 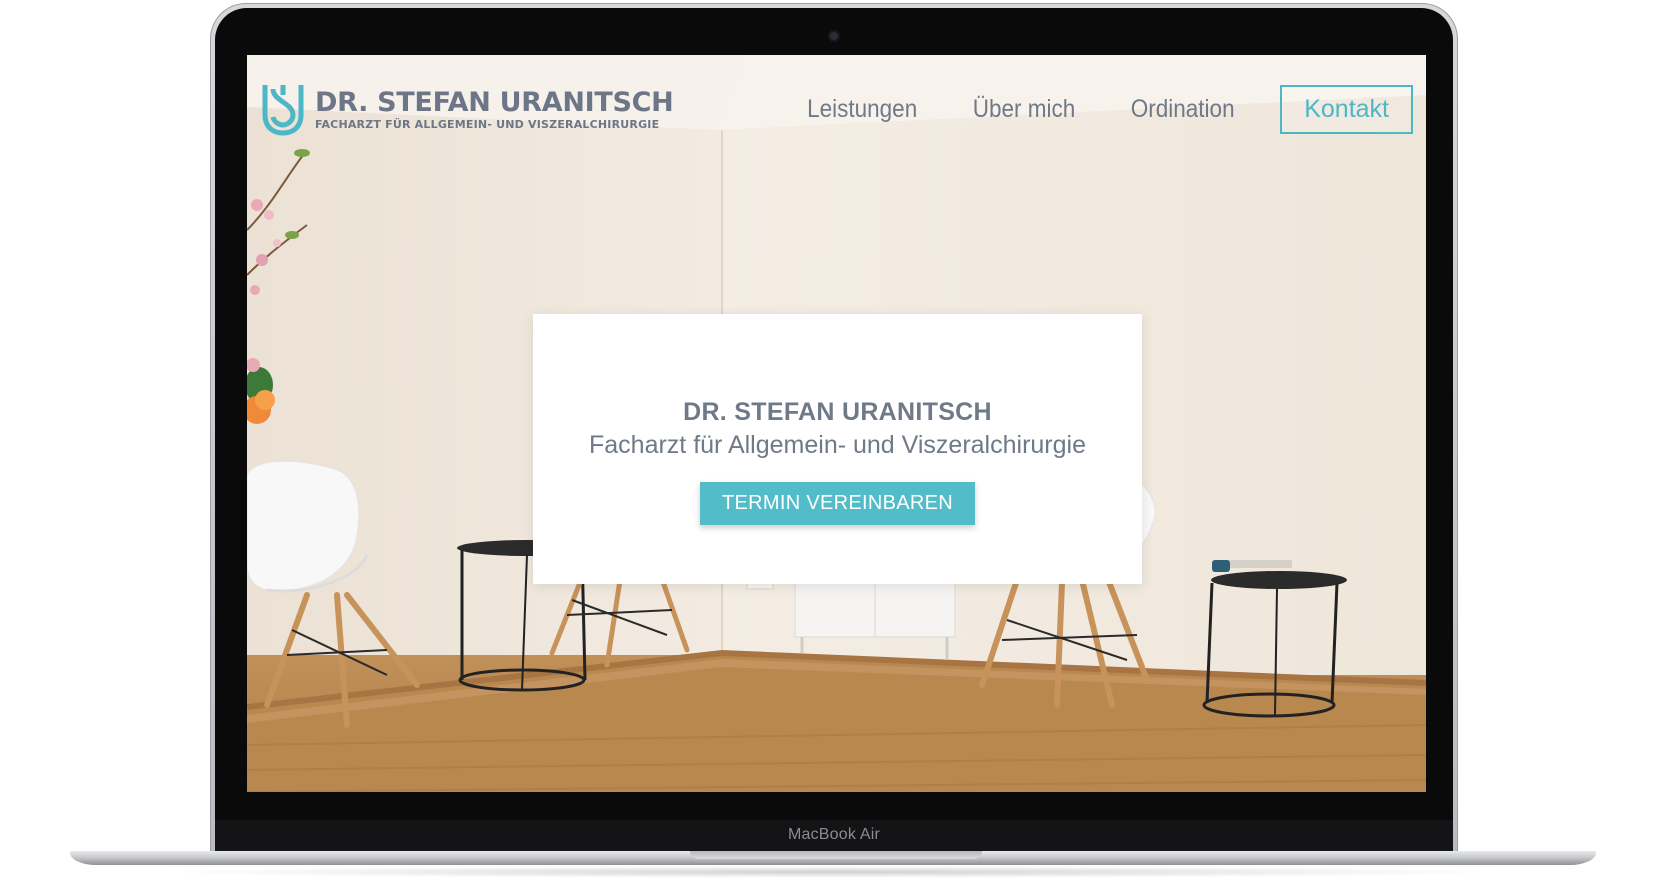 I want to click on book-appointment-button: TERMIN VEREINBAREN, so click(x=837, y=503).